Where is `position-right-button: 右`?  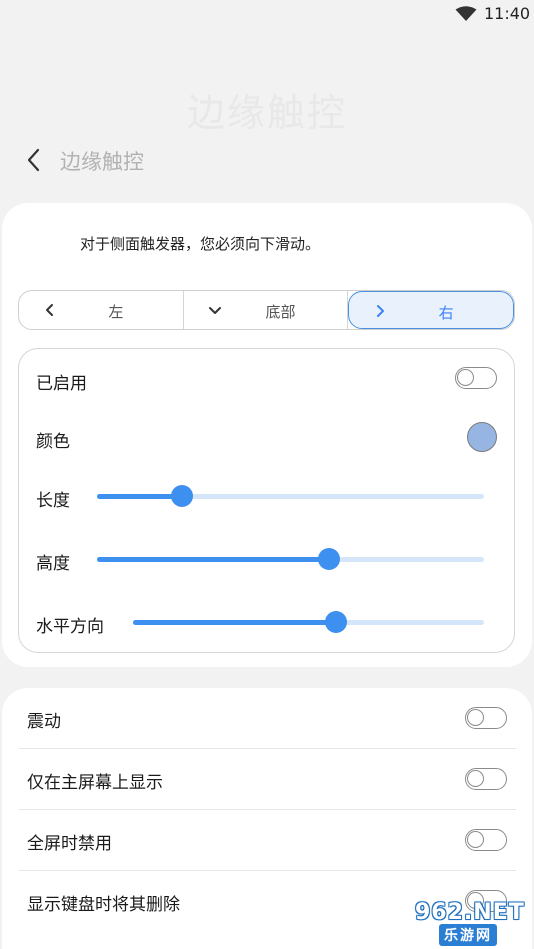
position-right-button: 右 is located at coordinates (431, 310).